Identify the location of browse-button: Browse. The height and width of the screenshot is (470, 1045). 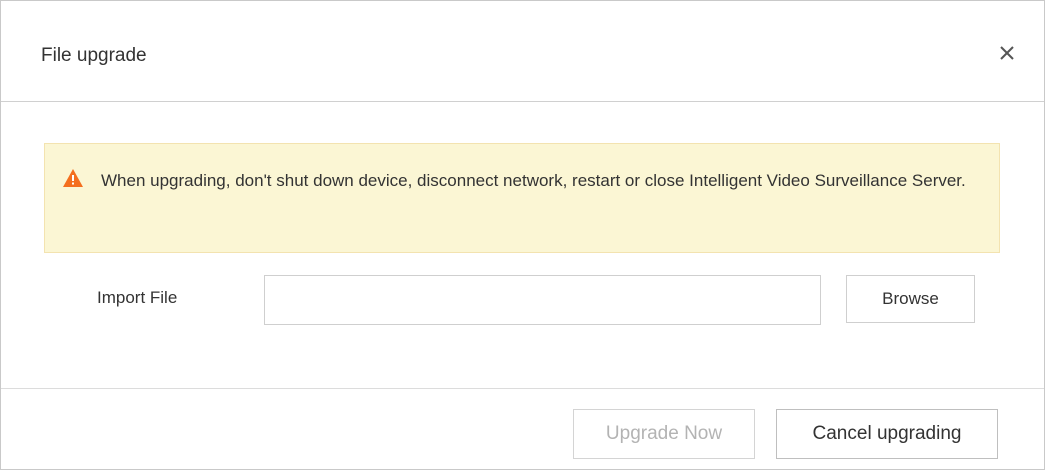
(910, 299).